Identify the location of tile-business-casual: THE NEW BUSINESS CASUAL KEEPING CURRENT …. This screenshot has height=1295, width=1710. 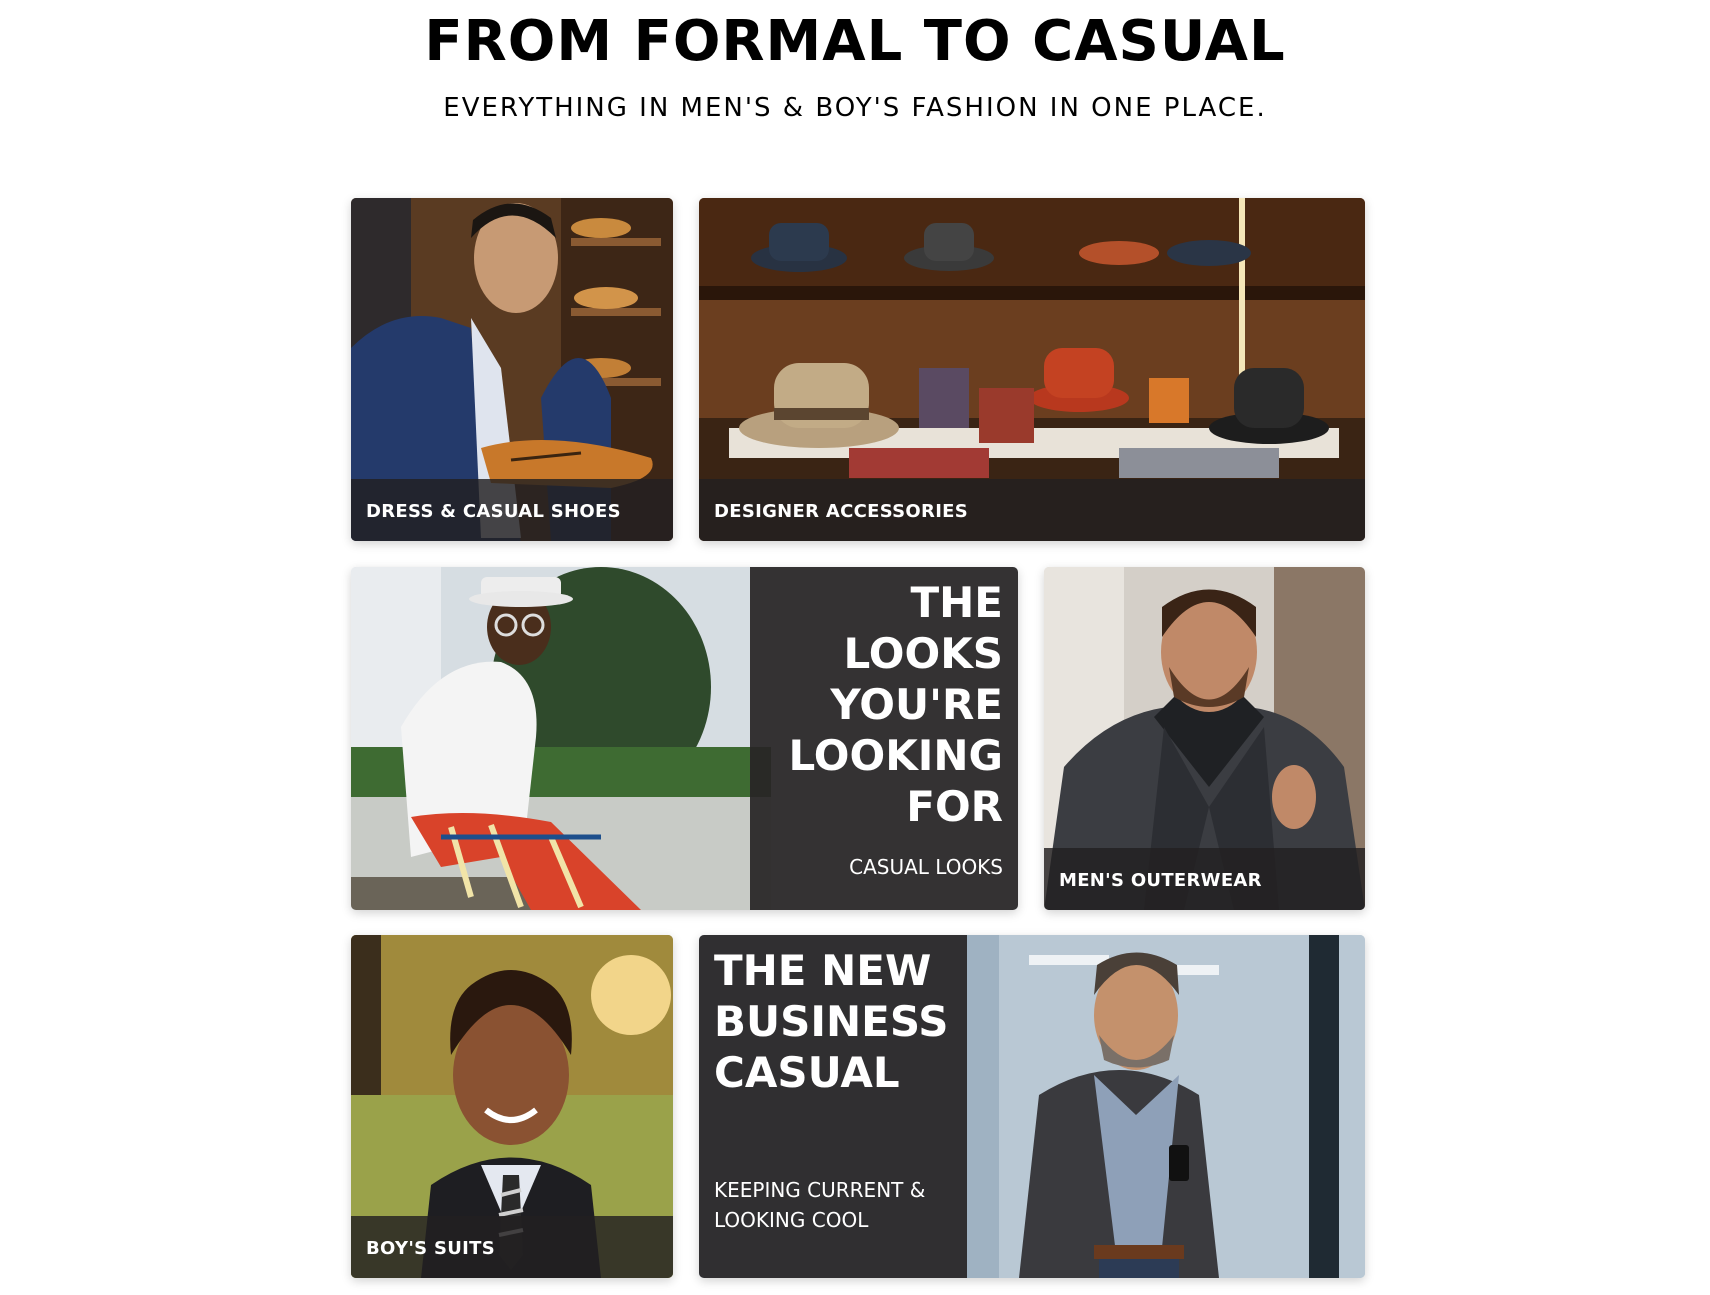
(1032, 1106).